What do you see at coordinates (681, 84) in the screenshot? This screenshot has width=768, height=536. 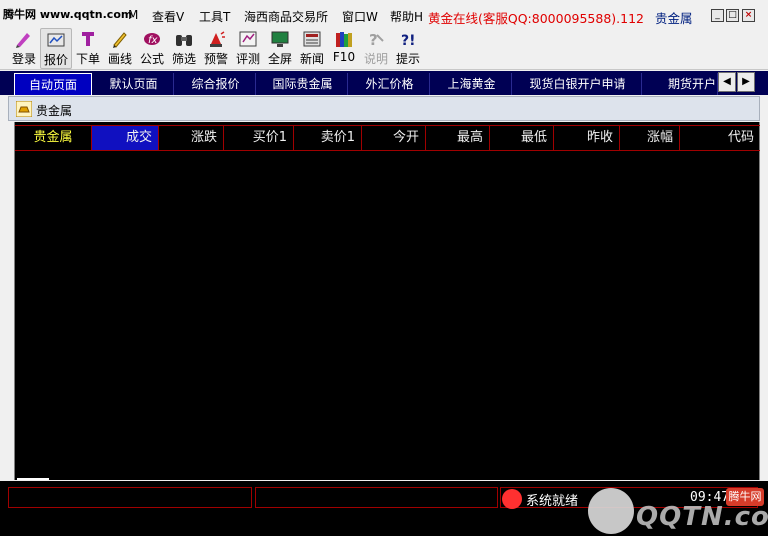 I see `tab-futures-account: 期货开户` at bounding box center [681, 84].